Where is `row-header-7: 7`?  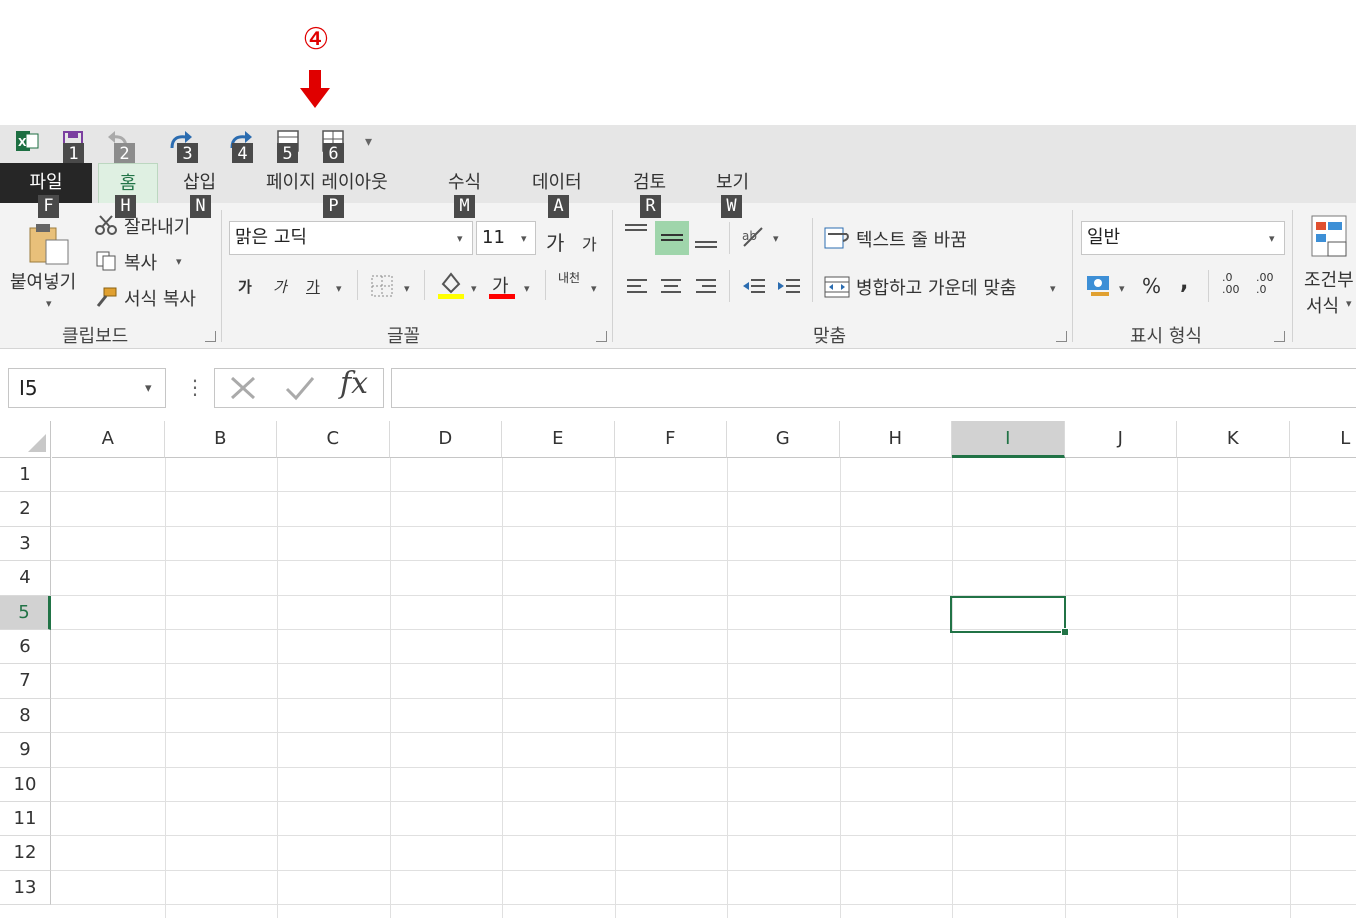
row-header-7: 7 is located at coordinates (25, 681).